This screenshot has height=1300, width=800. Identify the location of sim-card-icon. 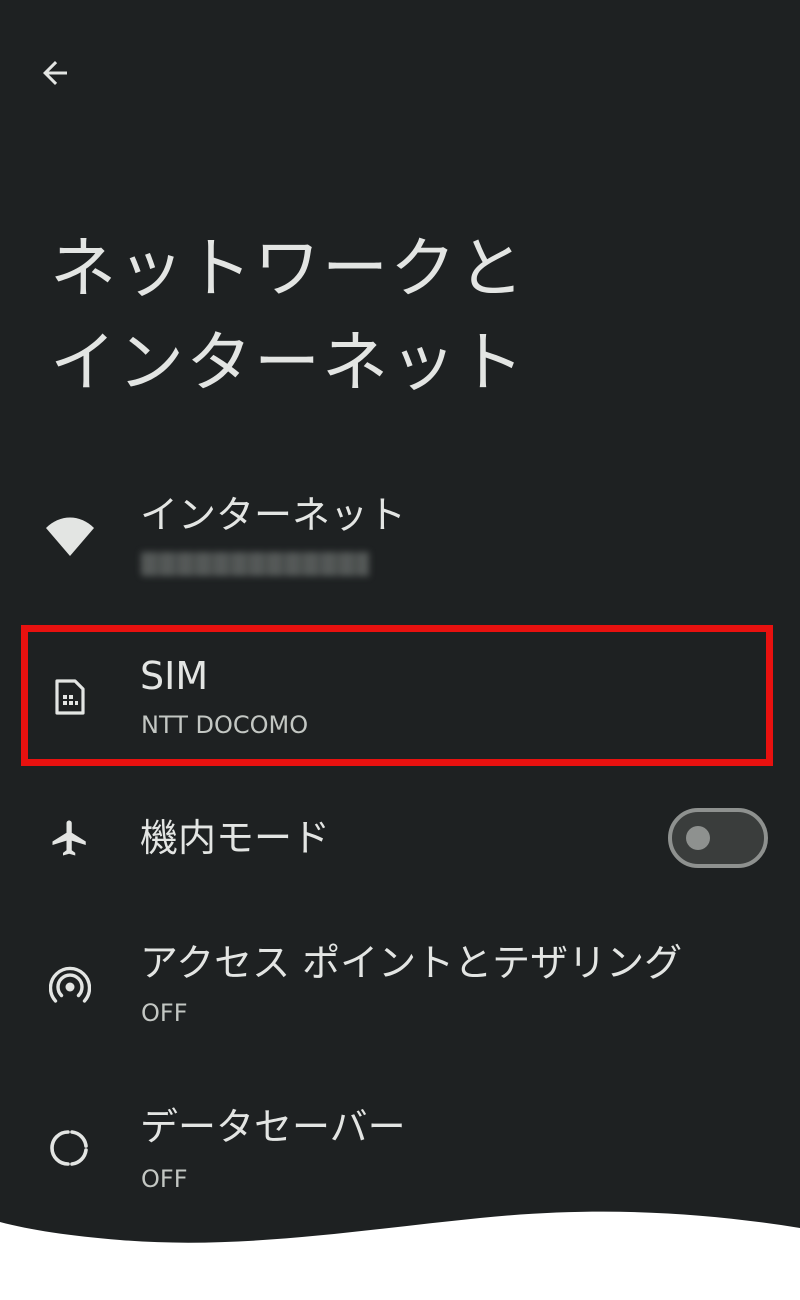
(70, 697).